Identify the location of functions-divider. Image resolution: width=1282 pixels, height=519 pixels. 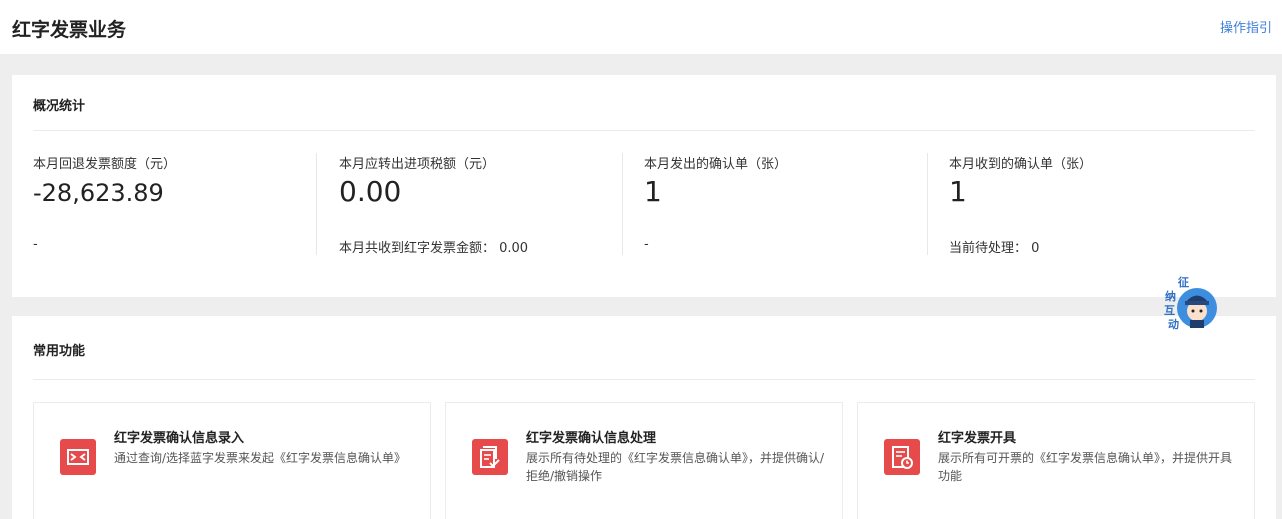
(644, 379).